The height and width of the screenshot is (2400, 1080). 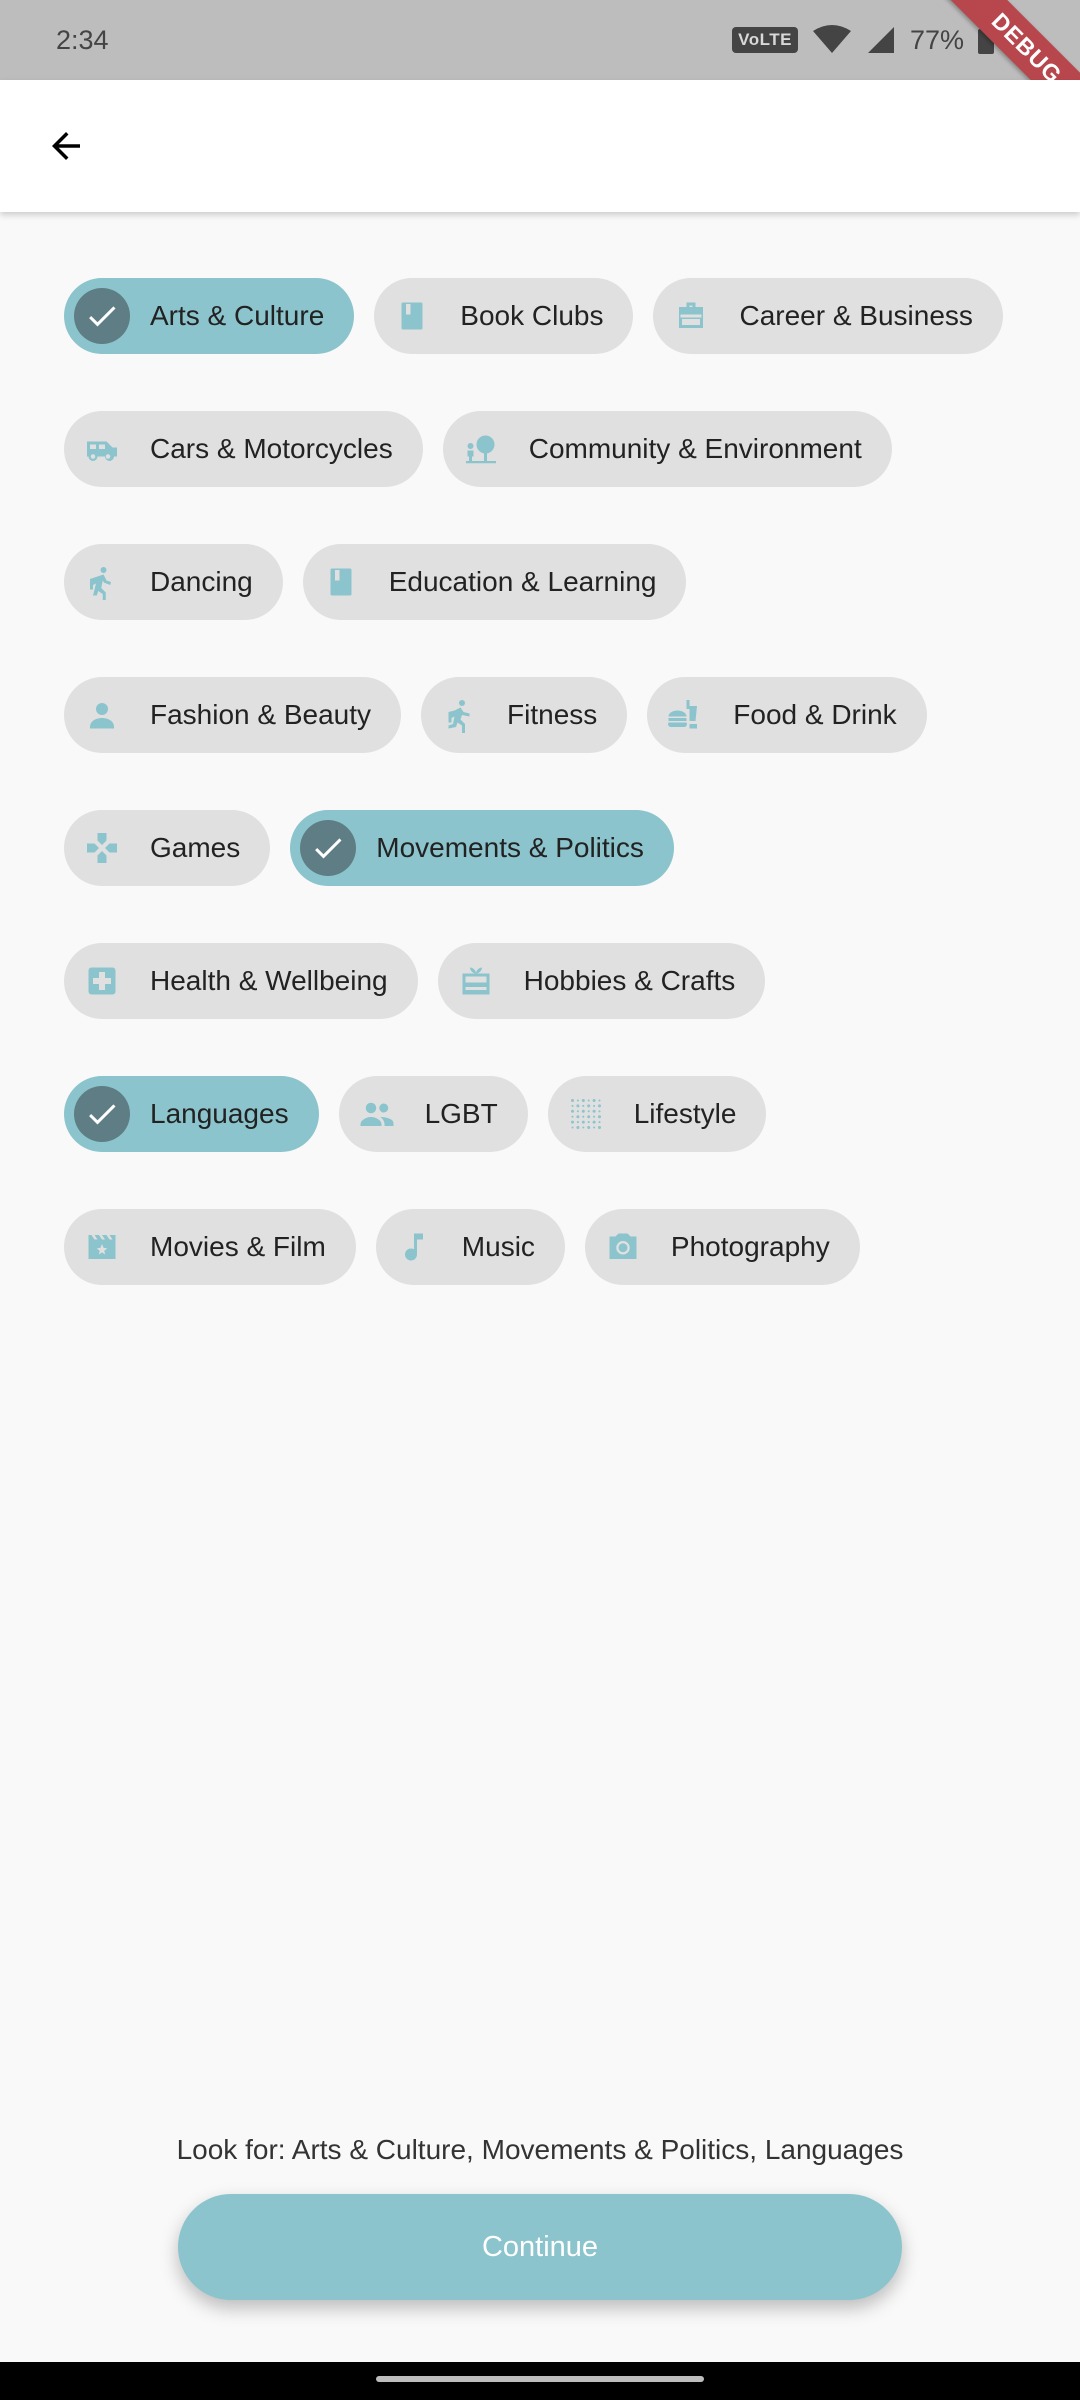 I want to click on chip-label: Hobbies & Crafts, so click(x=629, y=980).